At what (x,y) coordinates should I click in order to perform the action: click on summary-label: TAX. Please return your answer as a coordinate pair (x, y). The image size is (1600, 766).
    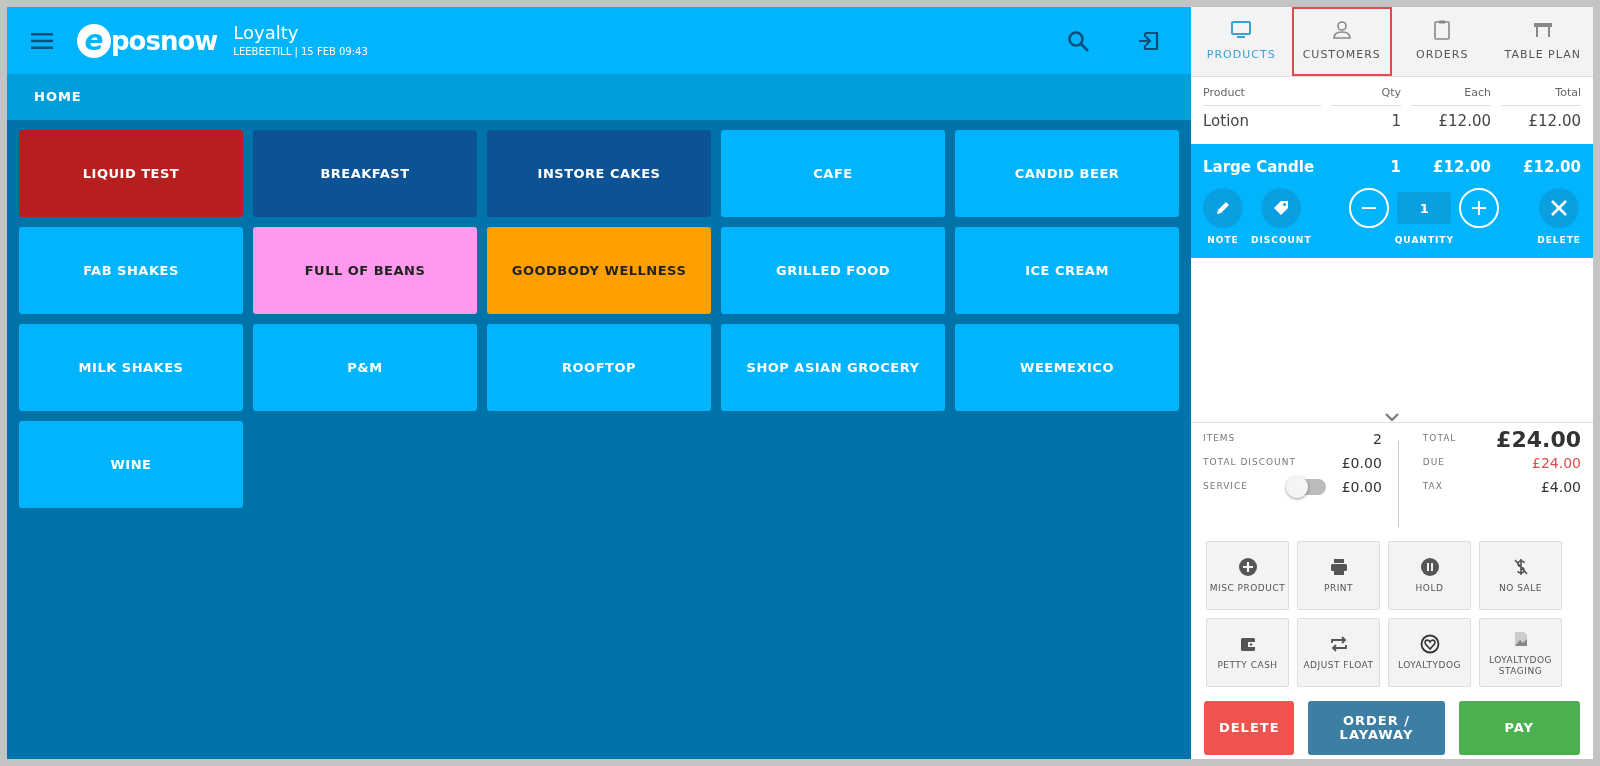
    Looking at the image, I should click on (1432, 487).